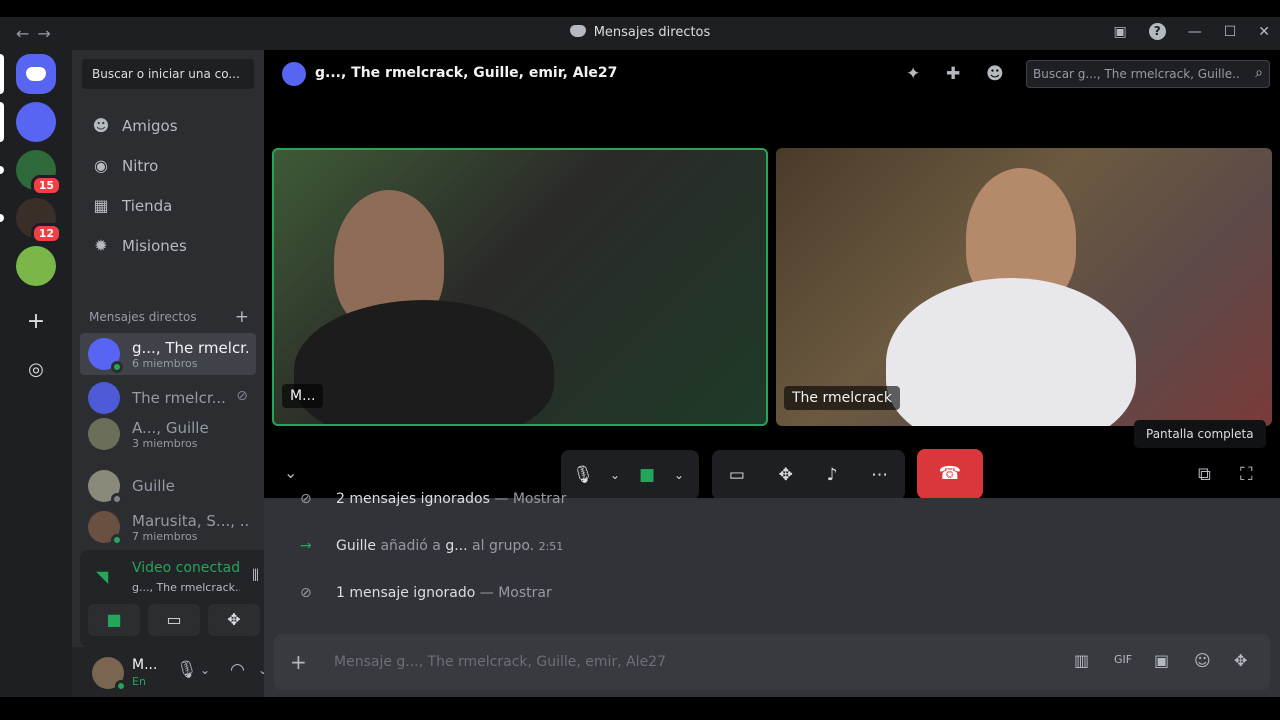 This screenshot has width=1280, height=720. I want to click on server-voice-group, so click(36, 122).